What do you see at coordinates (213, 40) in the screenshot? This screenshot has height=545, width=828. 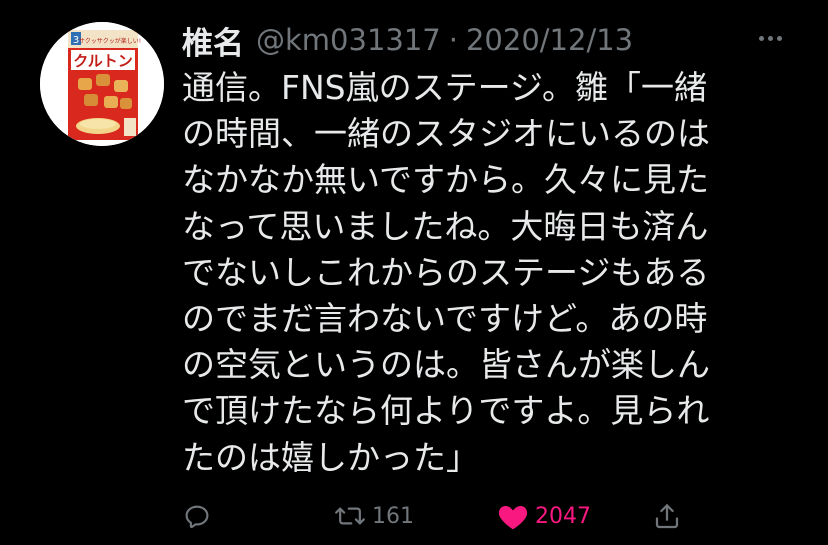 I see `display-name: 椎名` at bounding box center [213, 40].